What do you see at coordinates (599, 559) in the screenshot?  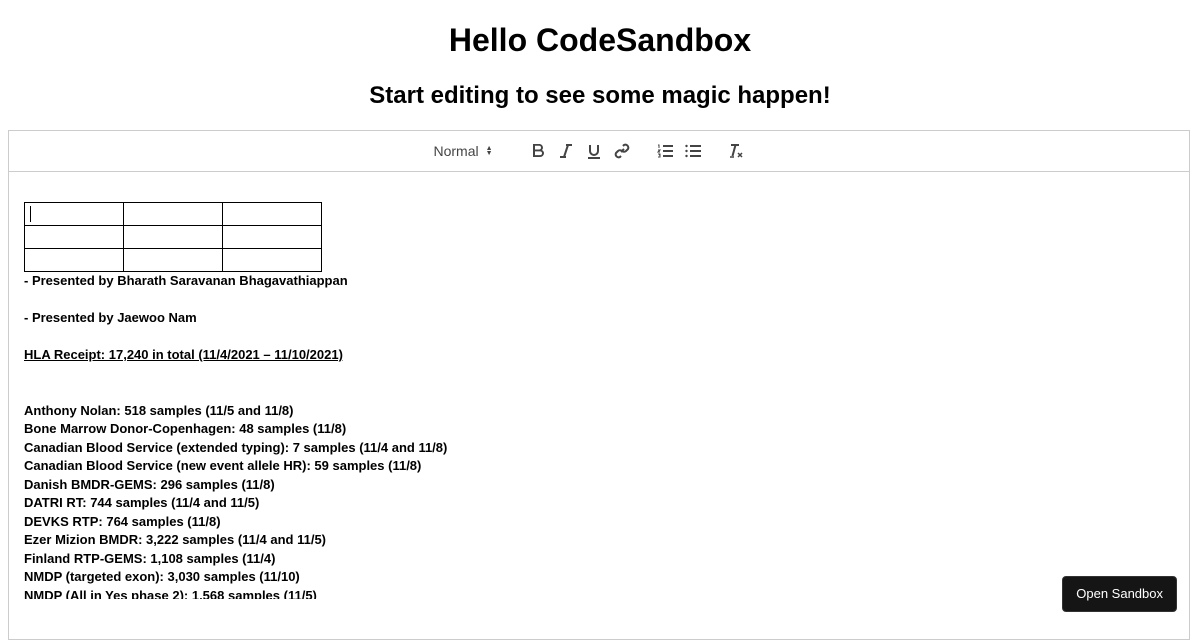 I see `text-line: Finland RTP-GEMS: 1,108 samples (11/4)` at bounding box center [599, 559].